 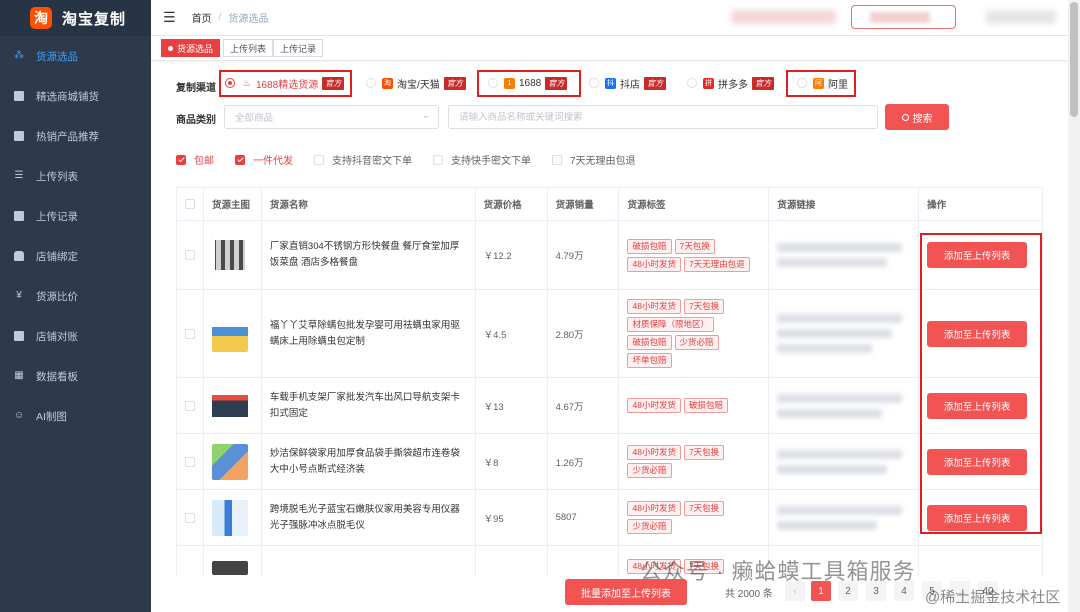 I want to click on category-select: 全部商品 ⌄, so click(x=331, y=117).